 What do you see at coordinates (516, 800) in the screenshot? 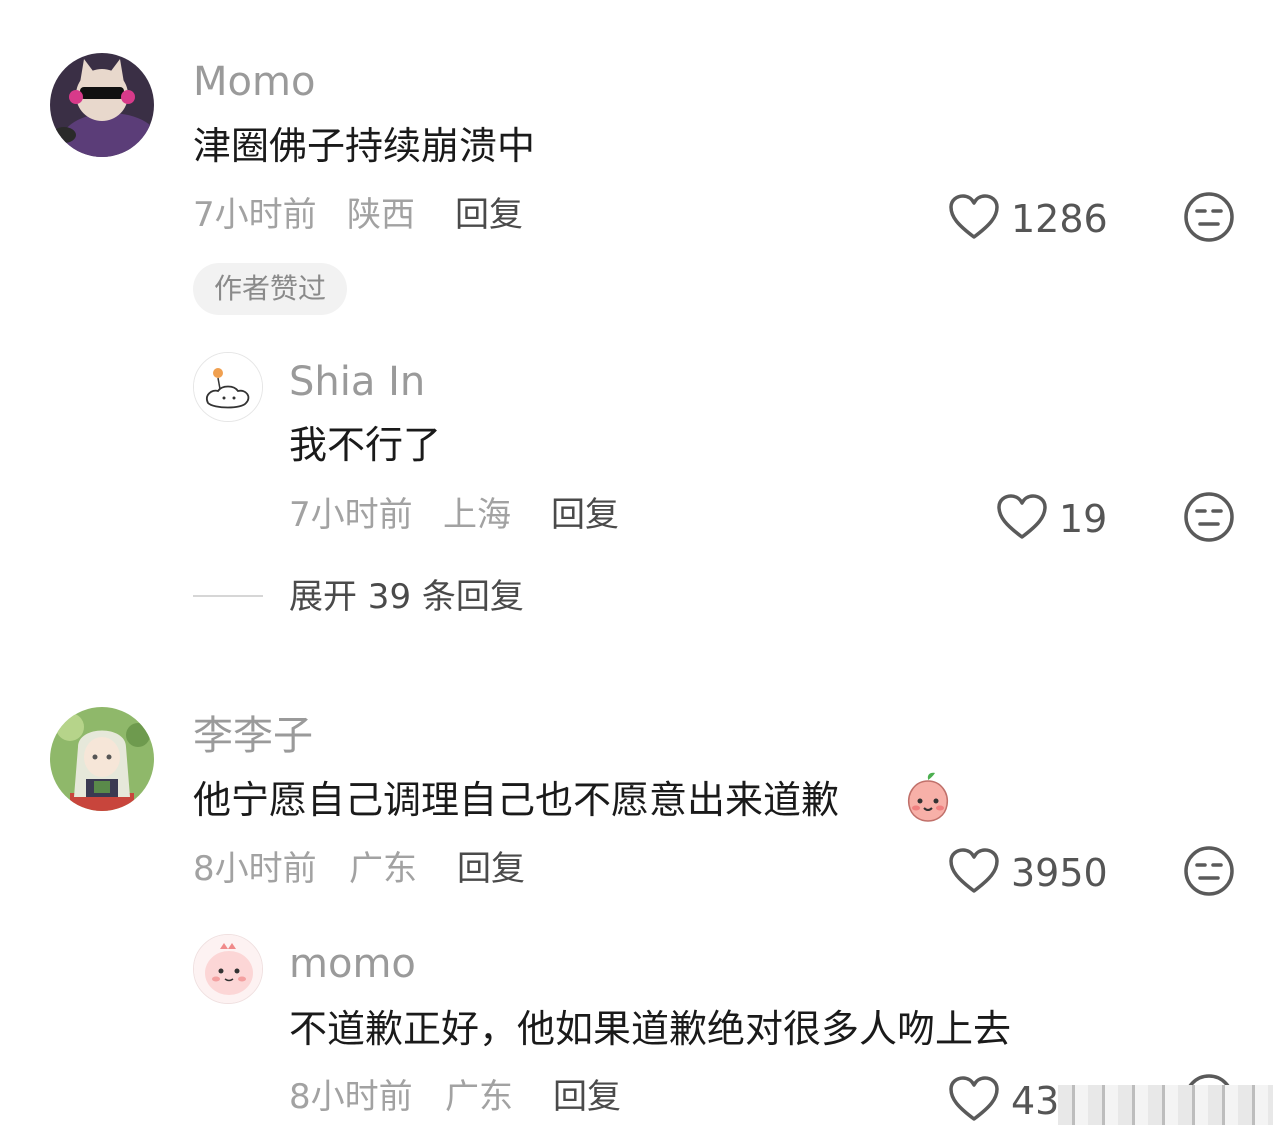
I see `comment-text: 他宁愿自己调理自己也不愿意出来道歉` at bounding box center [516, 800].